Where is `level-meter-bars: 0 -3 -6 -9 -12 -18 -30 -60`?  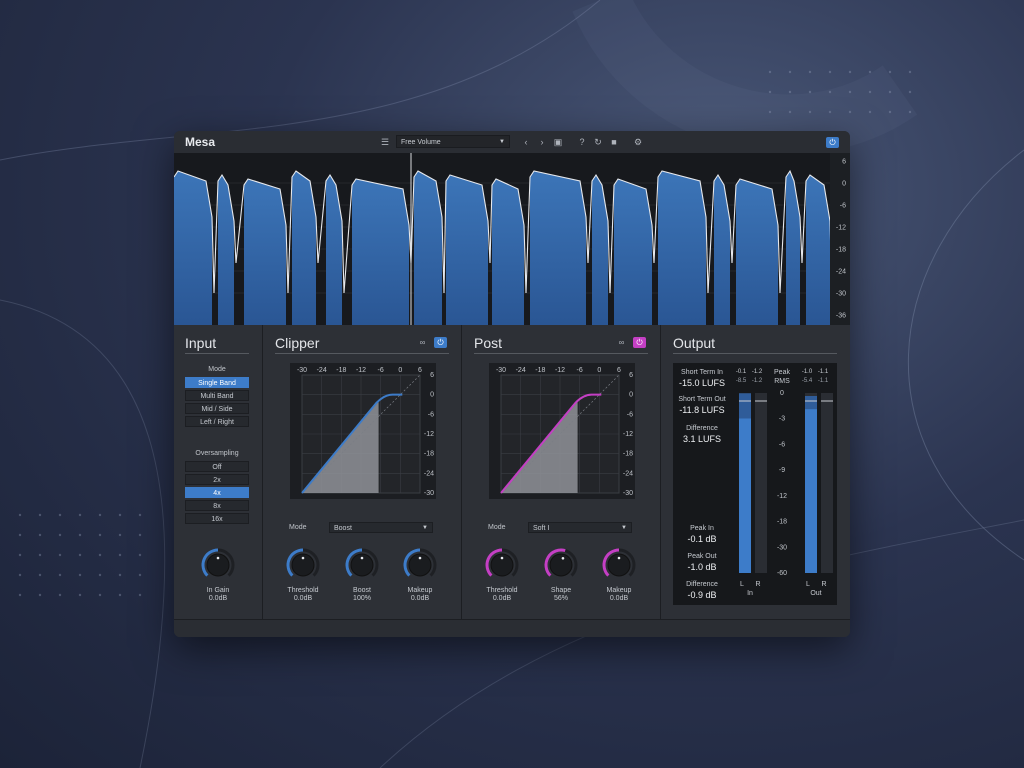
level-meter-bars: 0 -3 -6 -9 -12 -18 -30 -60 is located at coordinates (786, 483).